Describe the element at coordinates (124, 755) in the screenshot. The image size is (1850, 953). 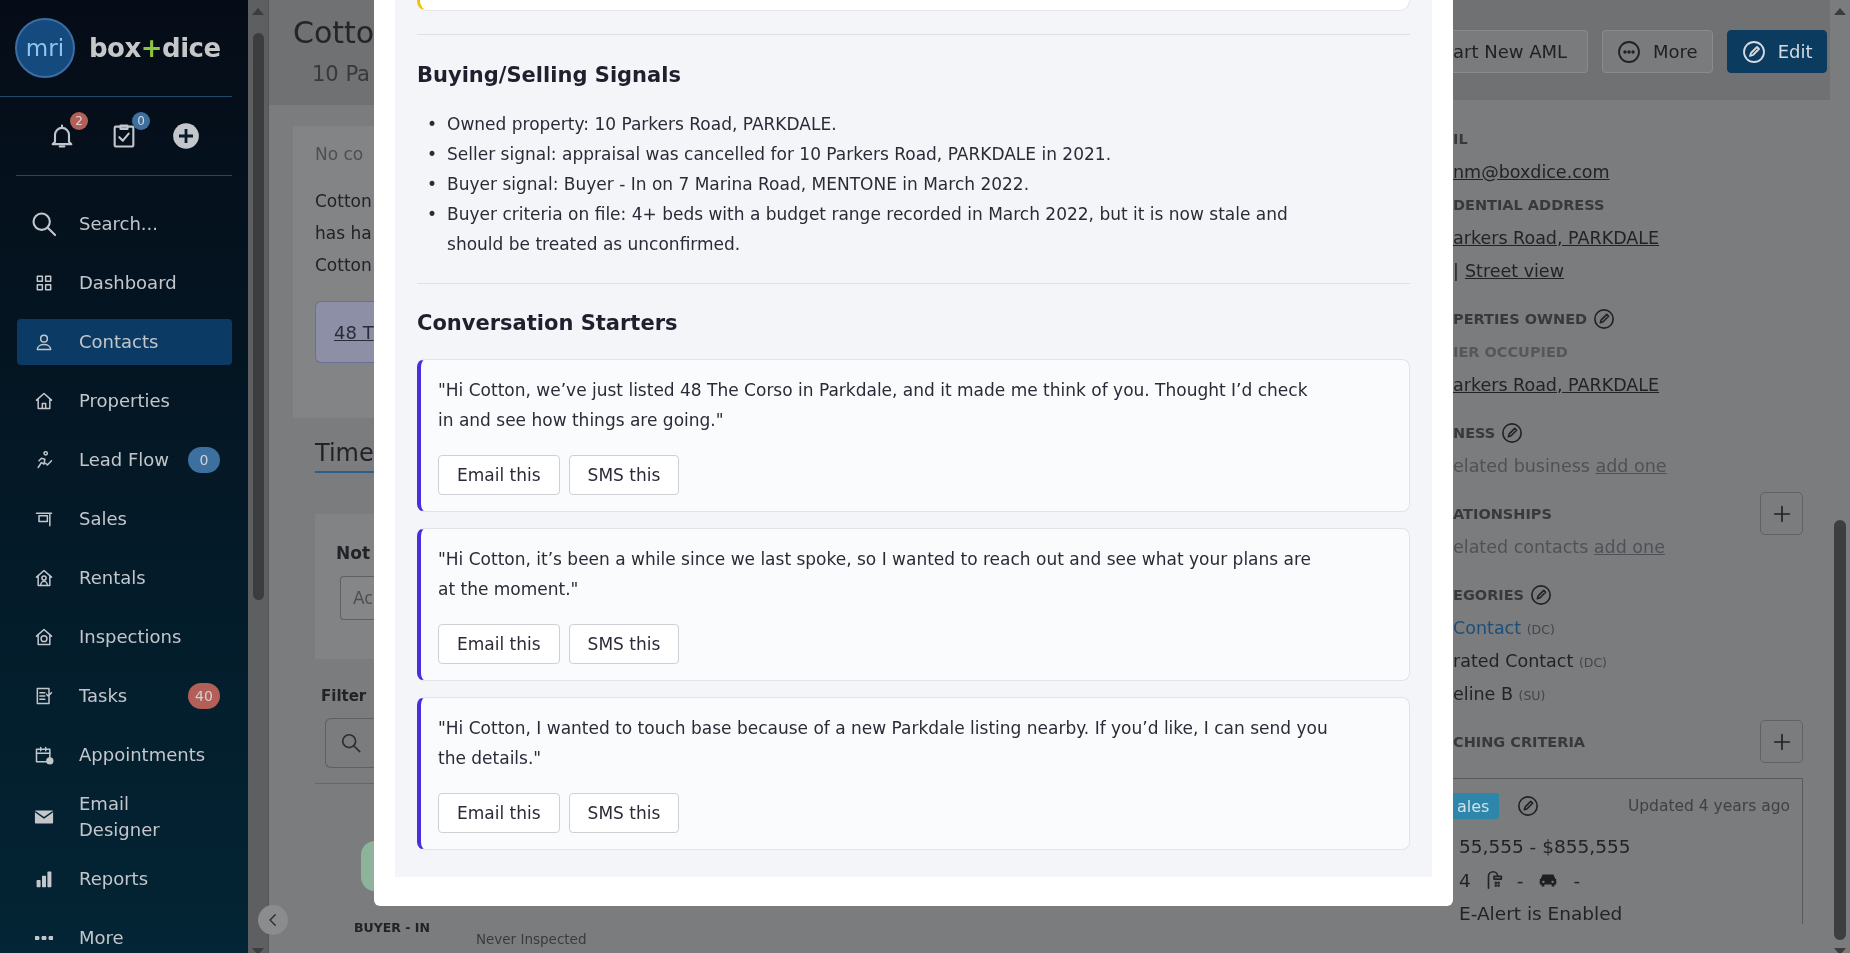
I see `nav-item: Appointments` at that location.